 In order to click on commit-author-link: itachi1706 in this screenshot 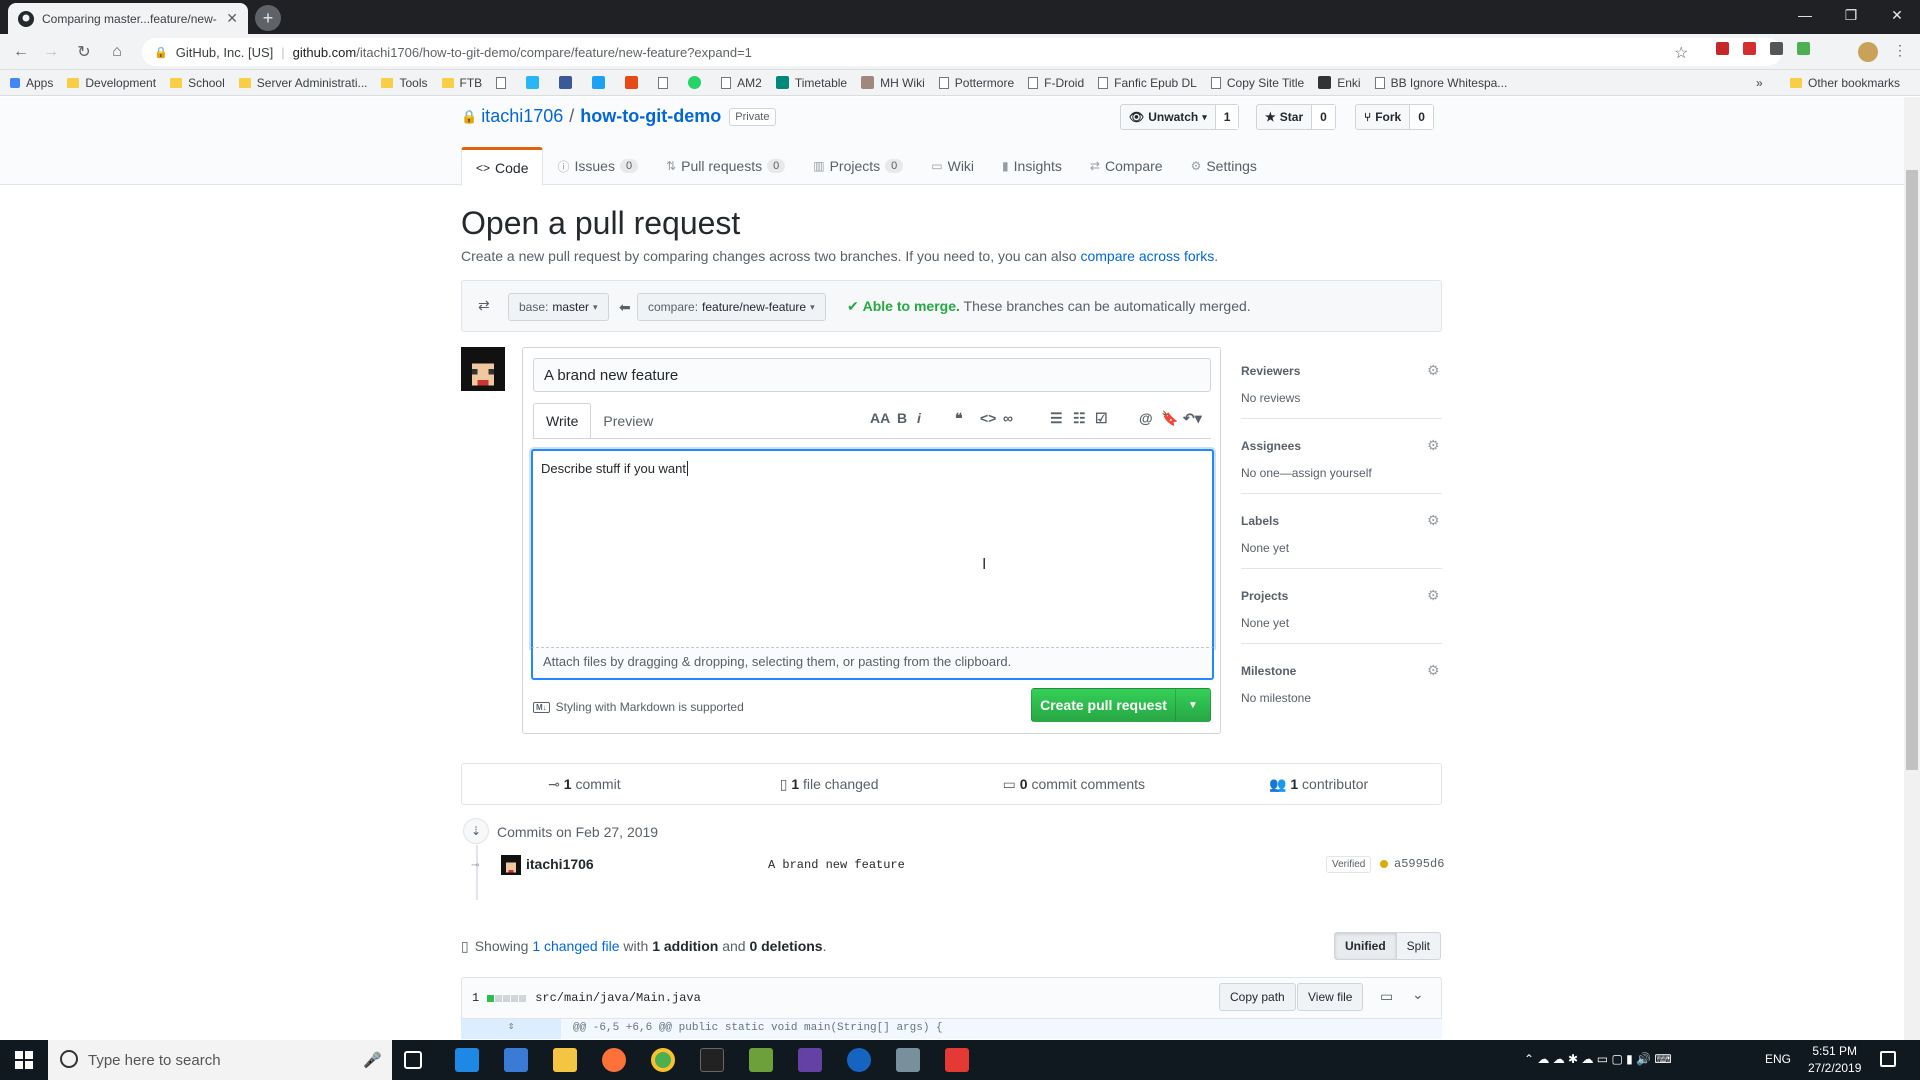, I will do `click(560, 864)`.